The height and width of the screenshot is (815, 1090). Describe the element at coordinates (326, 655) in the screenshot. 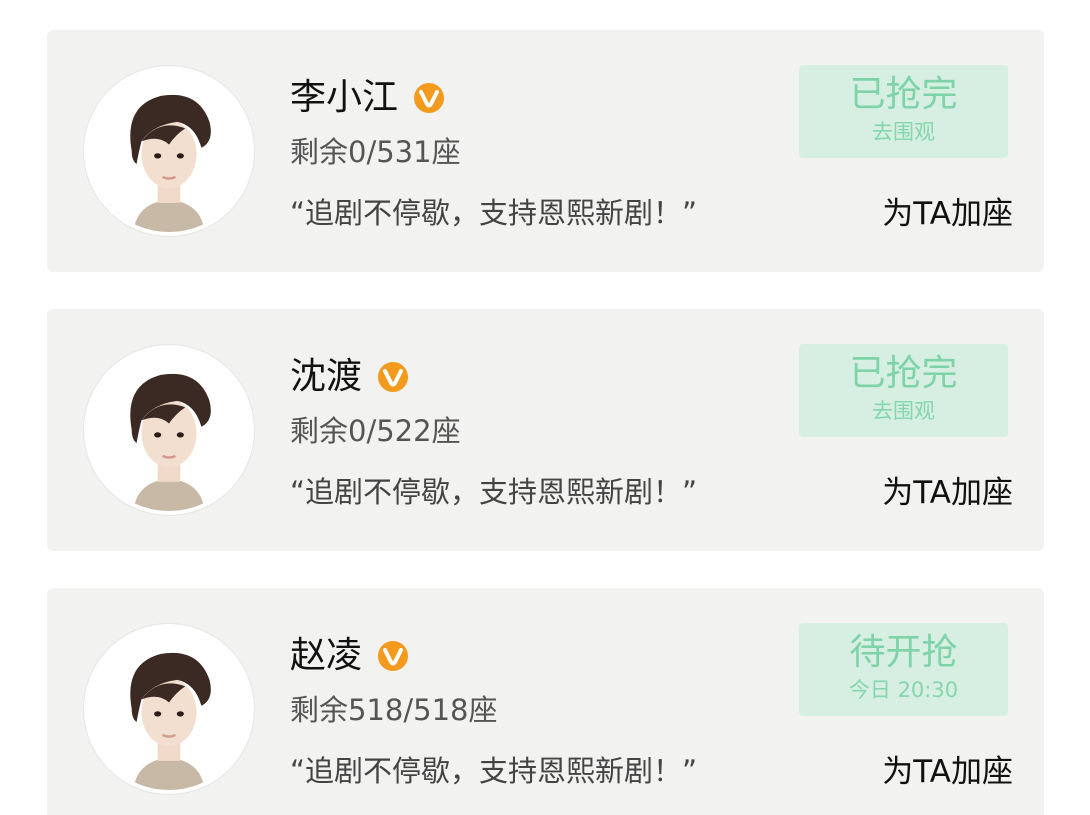

I see `actor-name: 赵凌` at that location.